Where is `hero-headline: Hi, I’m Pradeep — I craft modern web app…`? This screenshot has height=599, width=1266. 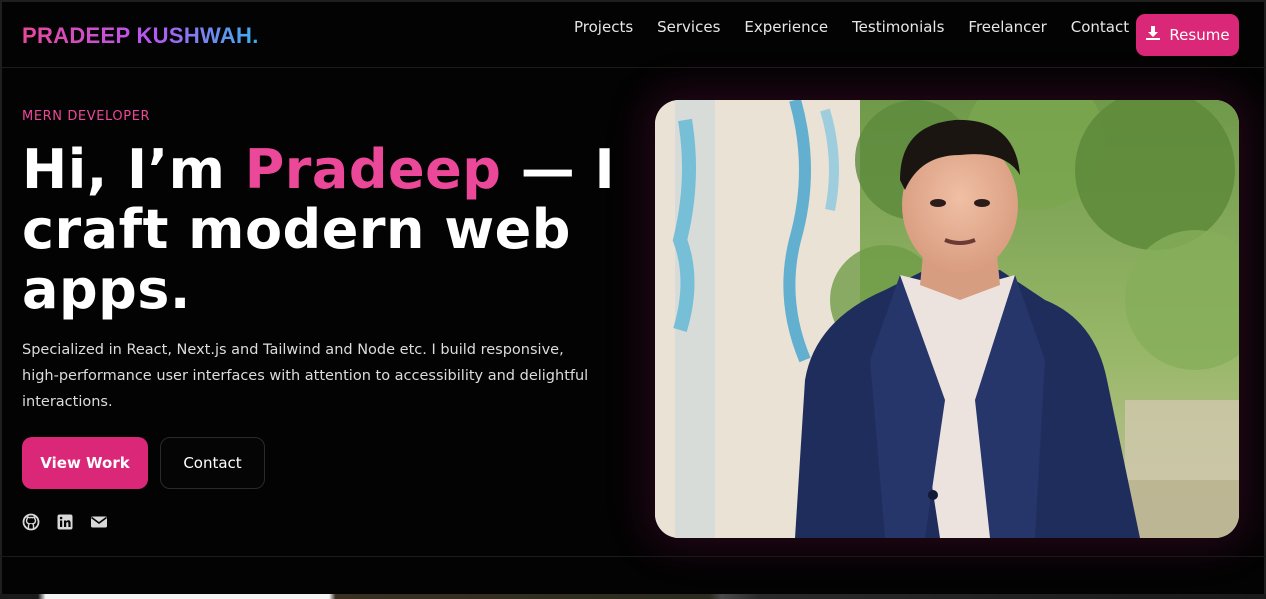 hero-headline: Hi, I’m Pradeep — I craft modern web app… is located at coordinates (322, 230).